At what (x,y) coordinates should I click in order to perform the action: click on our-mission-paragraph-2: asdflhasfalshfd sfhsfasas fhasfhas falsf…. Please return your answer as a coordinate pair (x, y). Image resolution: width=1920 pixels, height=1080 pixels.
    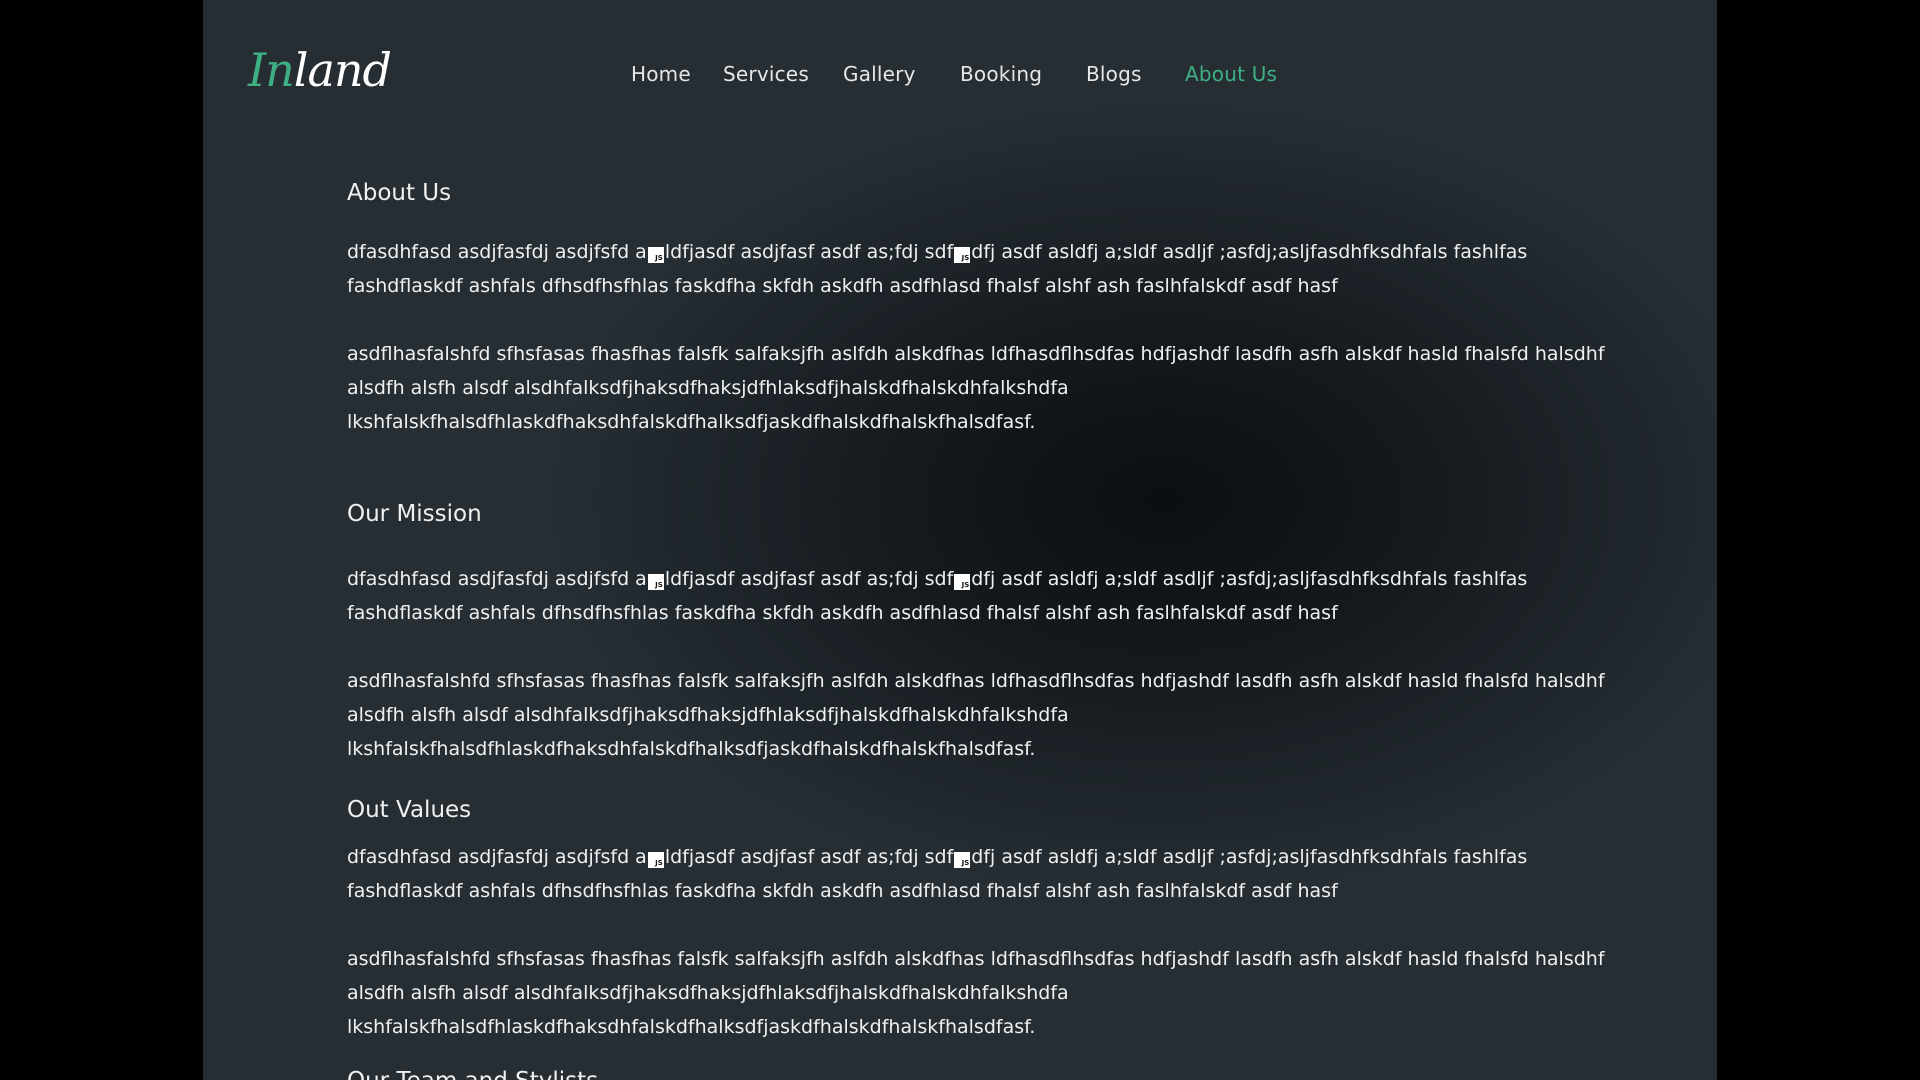
    Looking at the image, I should click on (981, 715).